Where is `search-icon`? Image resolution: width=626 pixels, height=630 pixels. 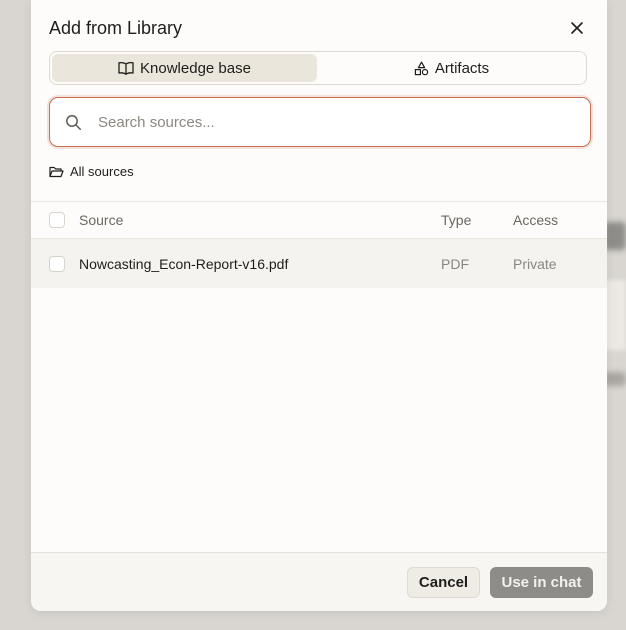 search-icon is located at coordinates (73, 122).